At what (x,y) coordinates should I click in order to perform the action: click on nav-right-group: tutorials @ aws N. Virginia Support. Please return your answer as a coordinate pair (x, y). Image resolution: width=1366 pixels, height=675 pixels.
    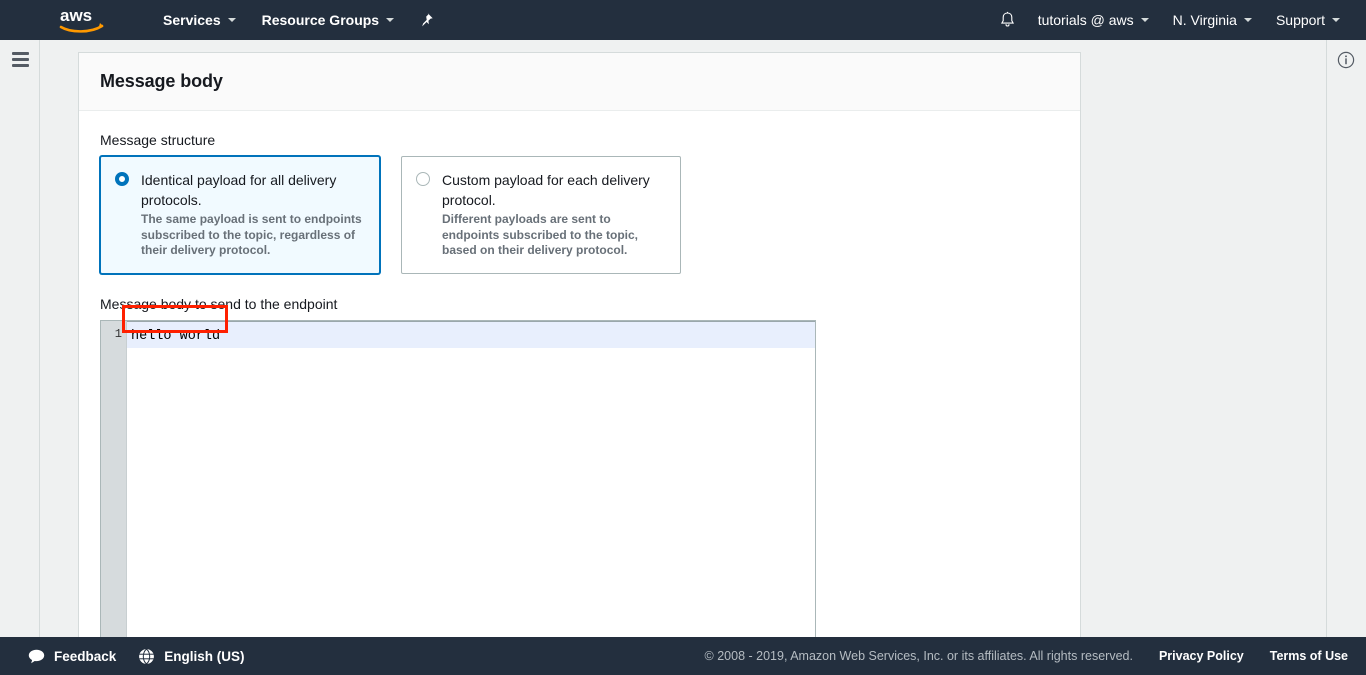
    Looking at the image, I should click on (1178, 20).